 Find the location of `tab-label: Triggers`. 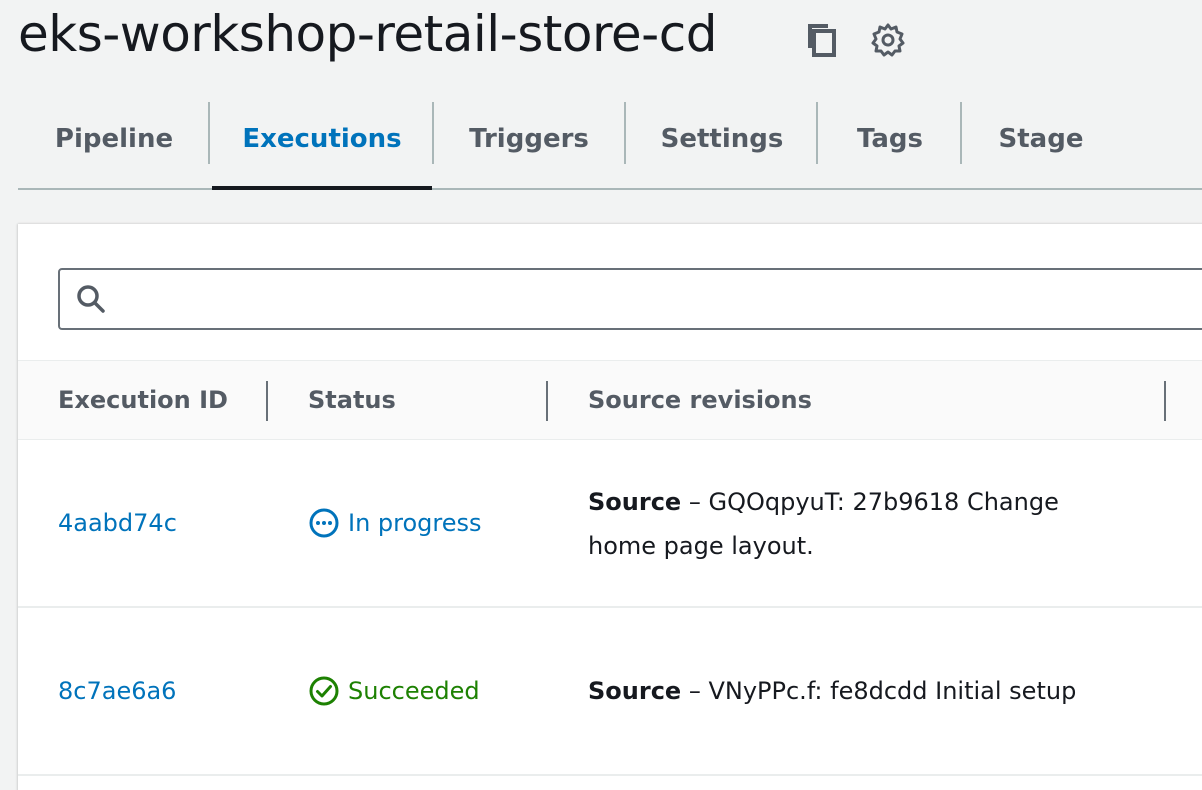

tab-label: Triggers is located at coordinates (529, 139).